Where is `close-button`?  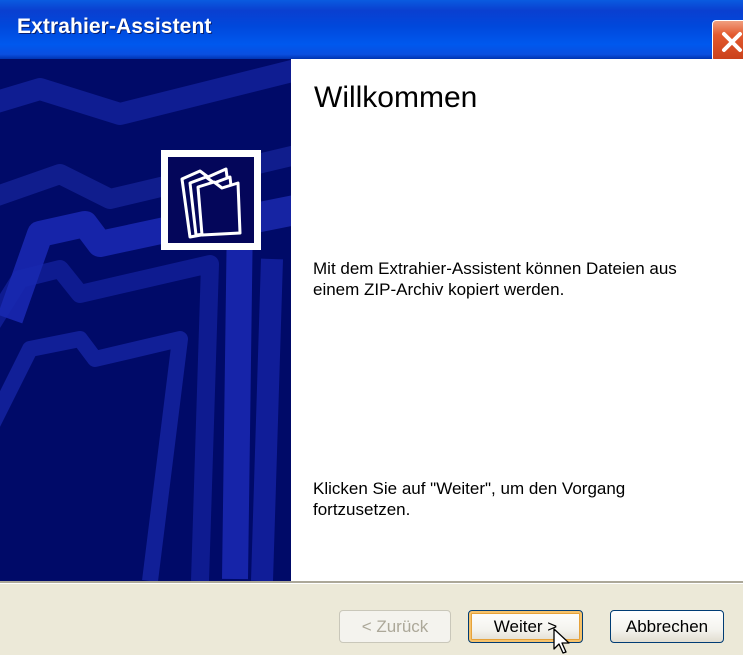
close-button is located at coordinates (727, 41).